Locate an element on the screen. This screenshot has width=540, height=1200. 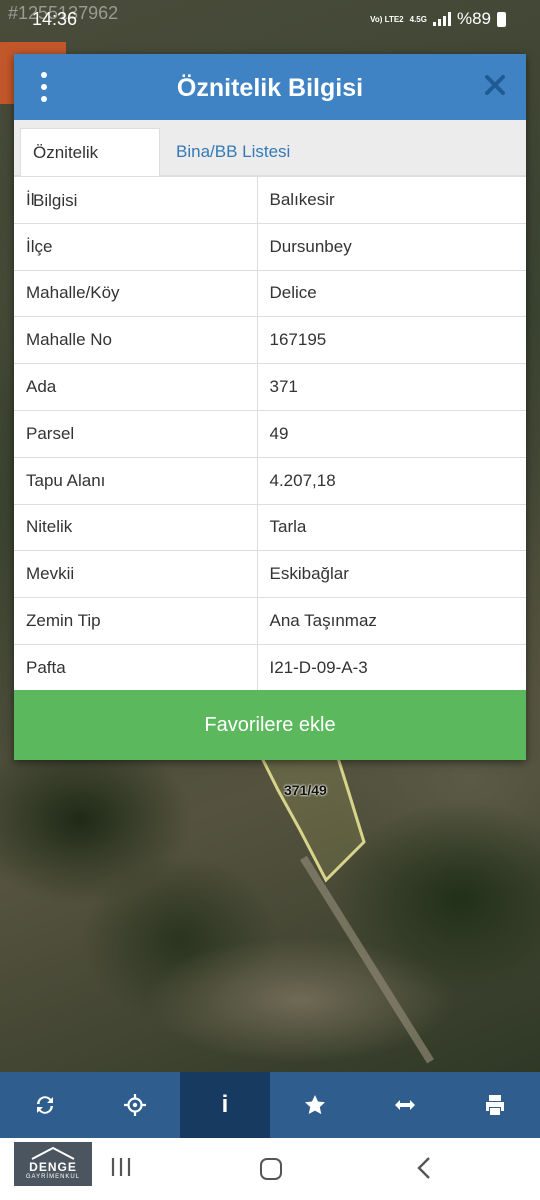
bottom-toolbar: i is located at coordinates (270, 1105).